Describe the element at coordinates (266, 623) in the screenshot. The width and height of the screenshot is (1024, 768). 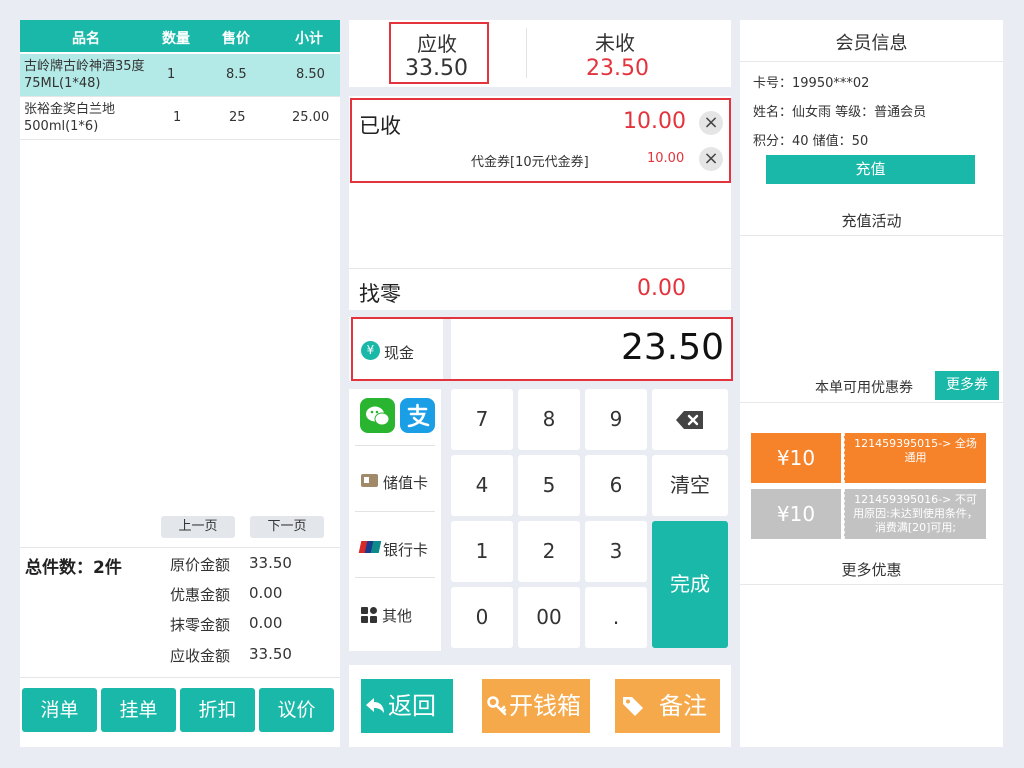
I see `rounding-amount-value: 0.00` at that location.